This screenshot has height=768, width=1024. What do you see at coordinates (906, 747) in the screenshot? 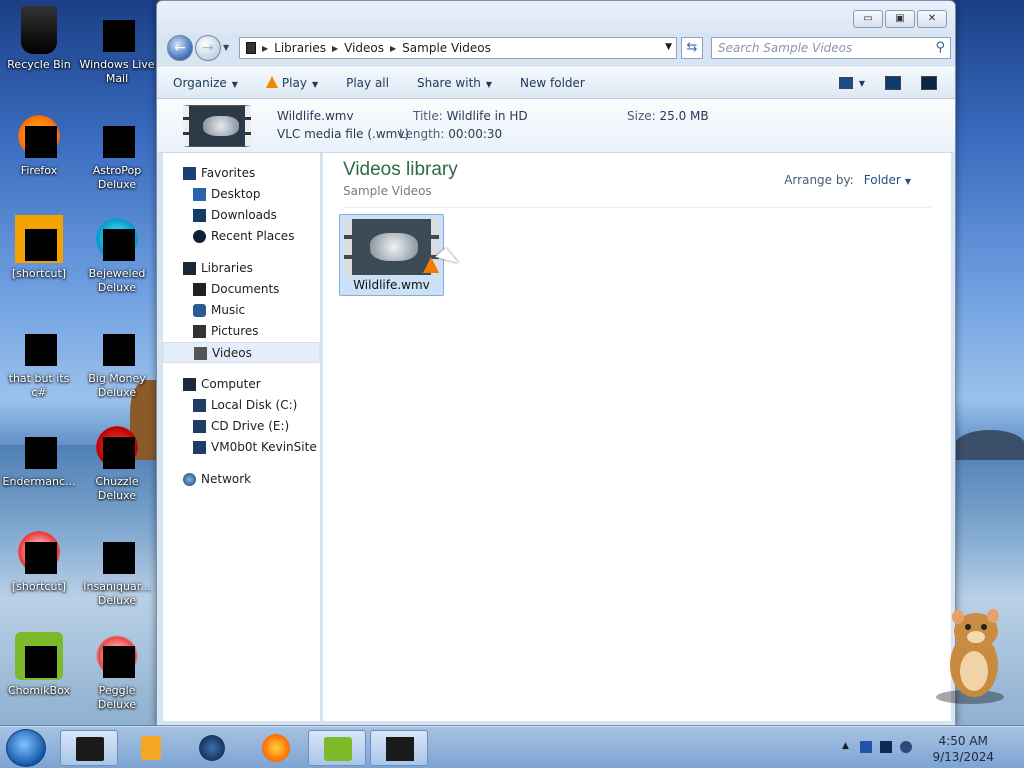
I see `volume-icon` at bounding box center [906, 747].